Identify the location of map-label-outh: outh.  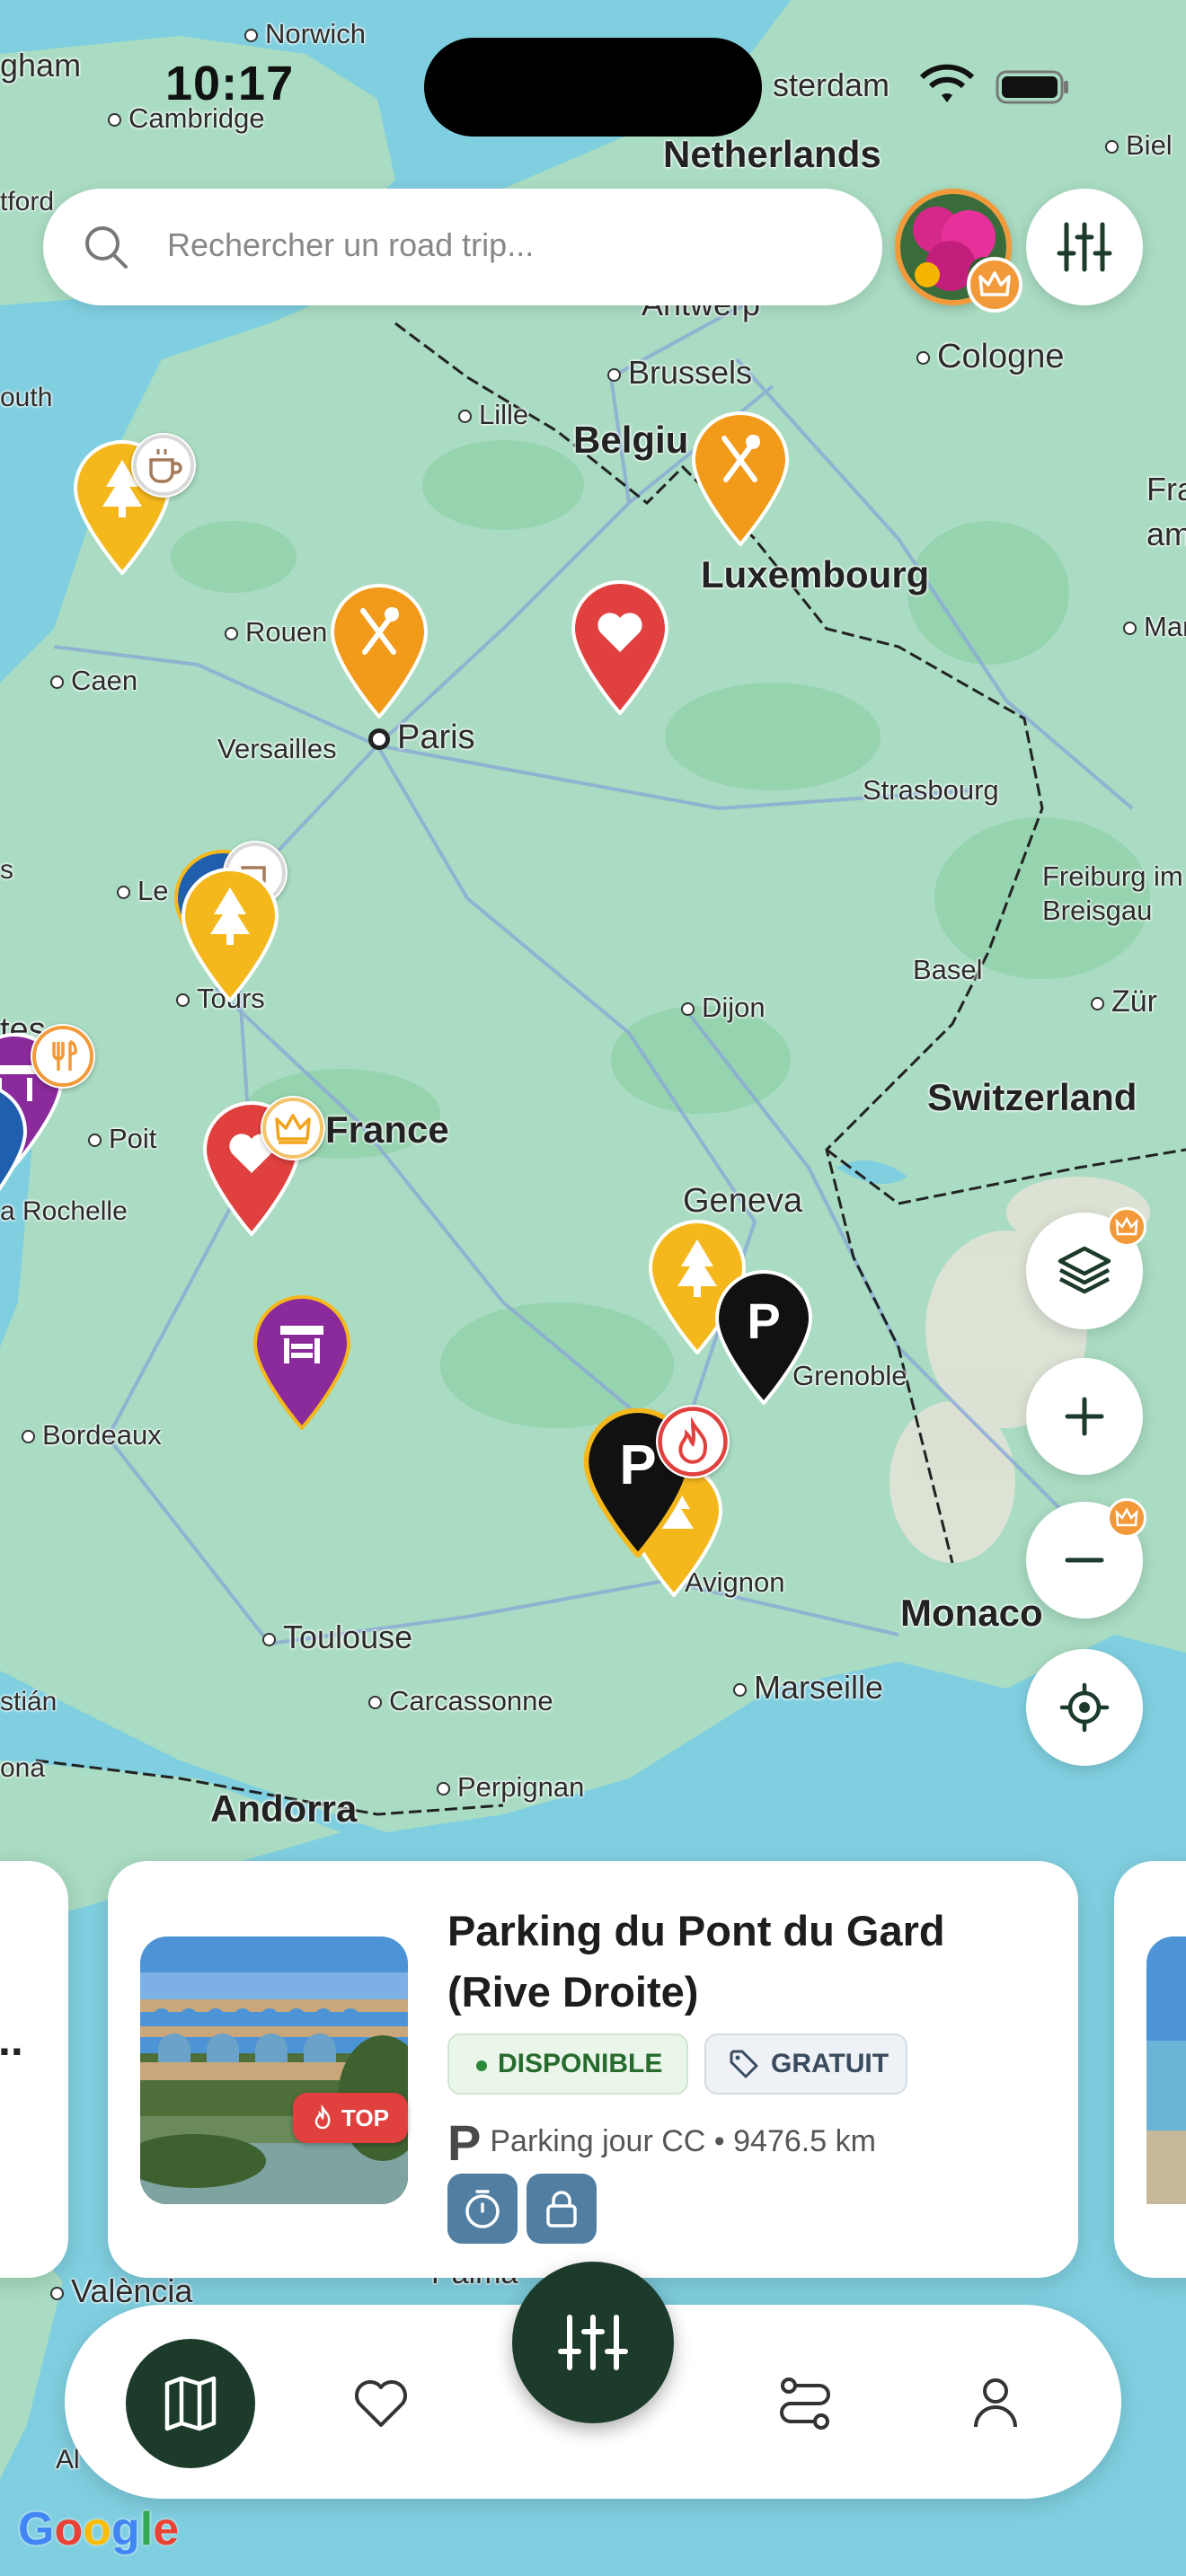
(26, 397).